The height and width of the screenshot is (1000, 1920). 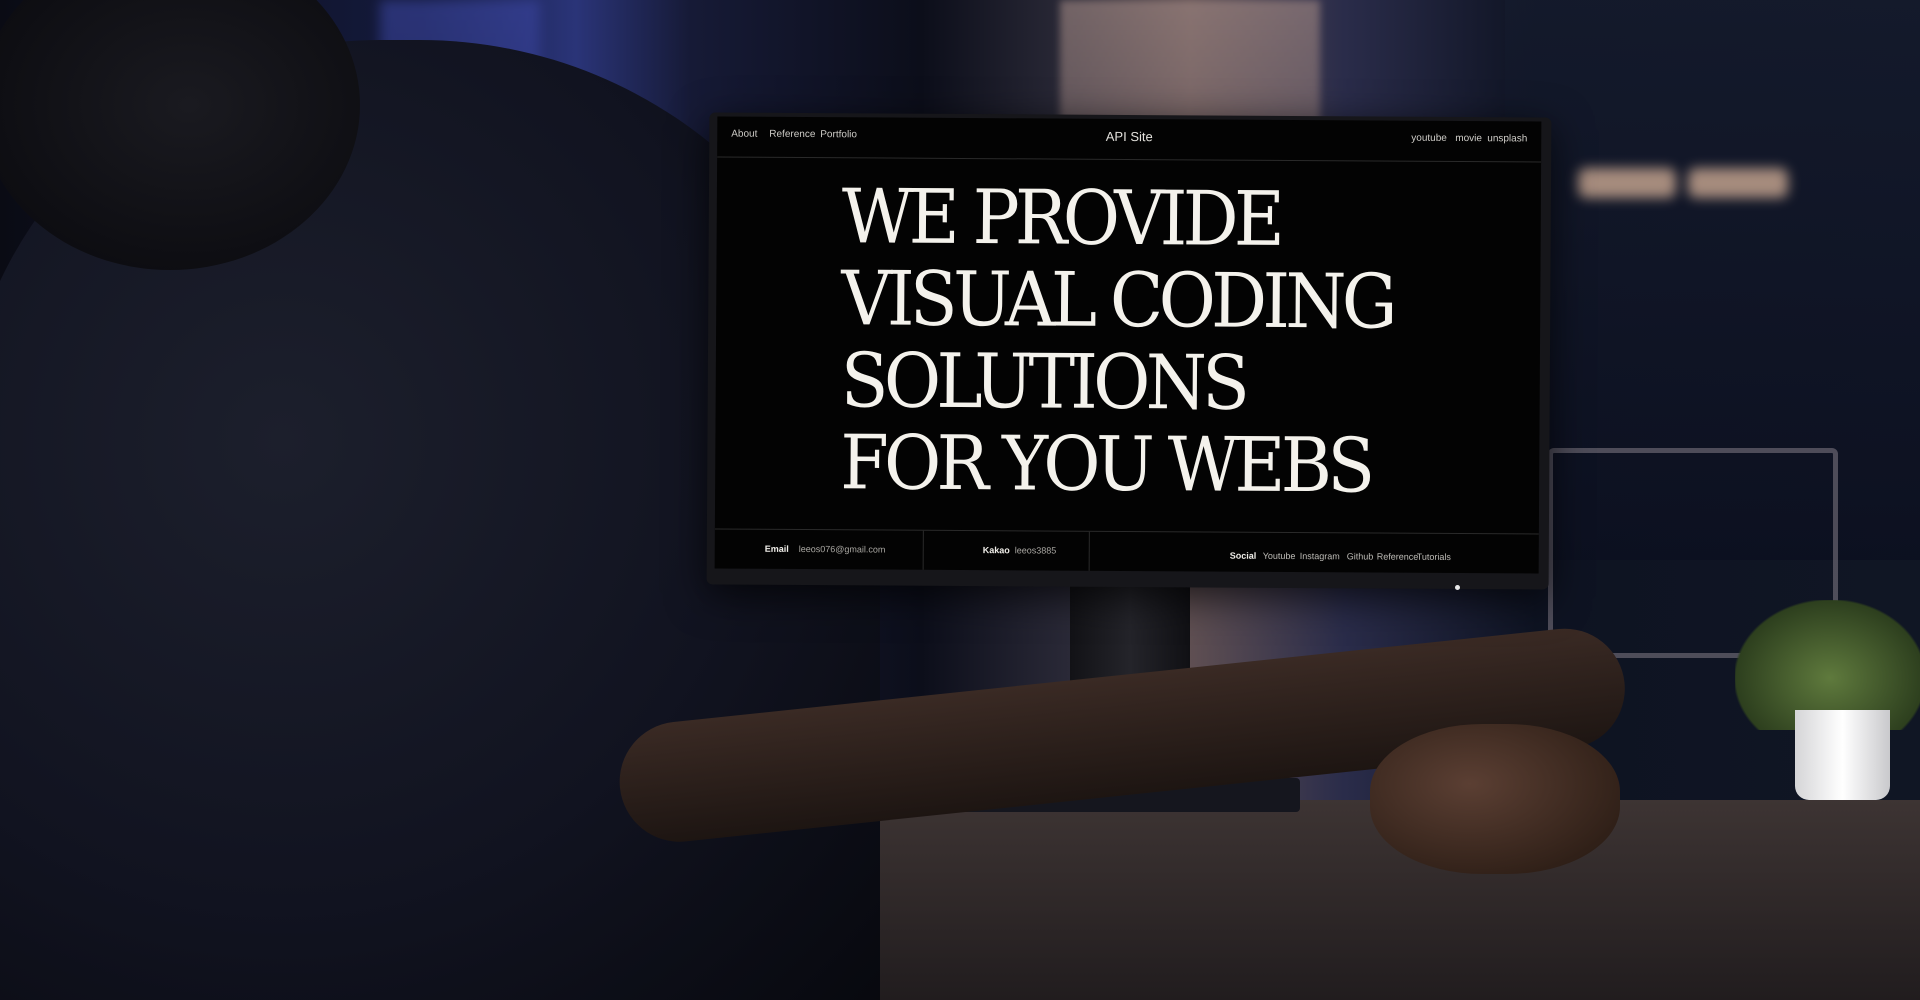 What do you see at coordinates (1457, 587) in the screenshot?
I see `power-led-icon` at bounding box center [1457, 587].